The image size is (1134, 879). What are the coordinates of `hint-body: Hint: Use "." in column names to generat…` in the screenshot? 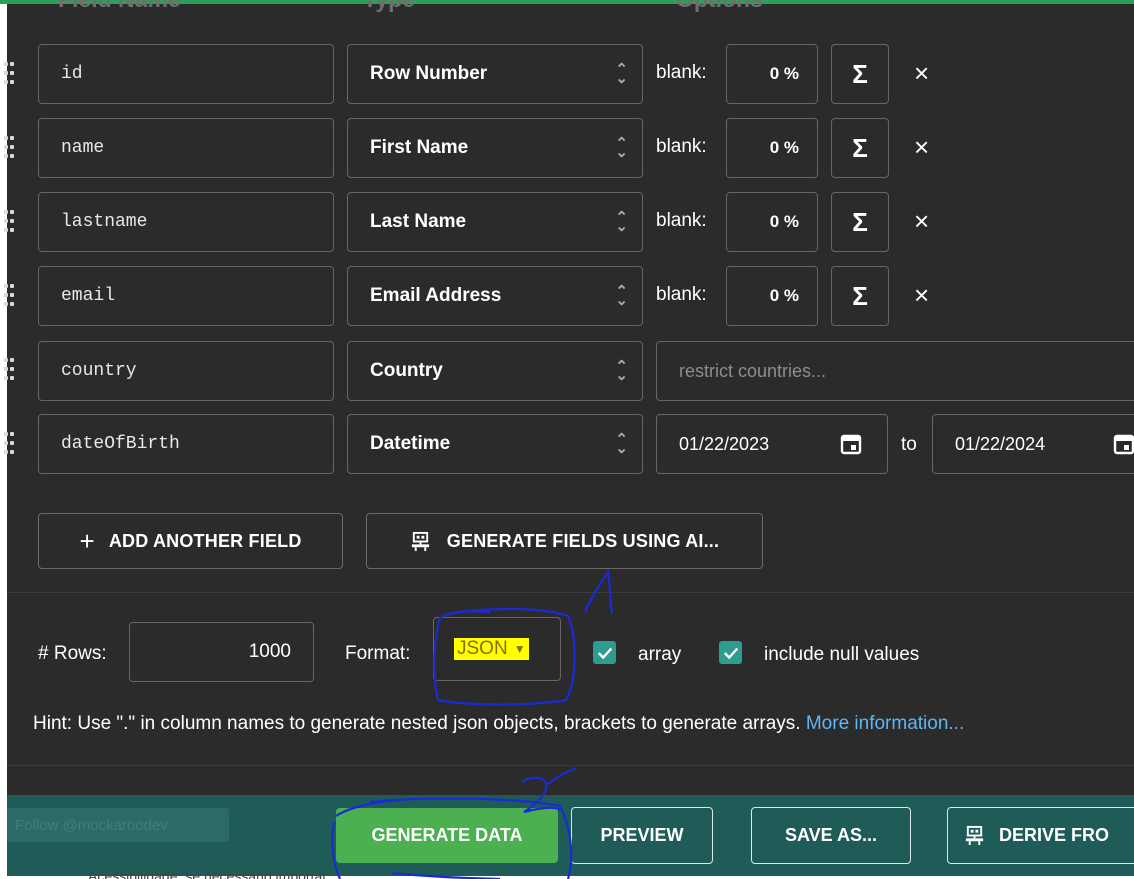 It's located at (419, 723).